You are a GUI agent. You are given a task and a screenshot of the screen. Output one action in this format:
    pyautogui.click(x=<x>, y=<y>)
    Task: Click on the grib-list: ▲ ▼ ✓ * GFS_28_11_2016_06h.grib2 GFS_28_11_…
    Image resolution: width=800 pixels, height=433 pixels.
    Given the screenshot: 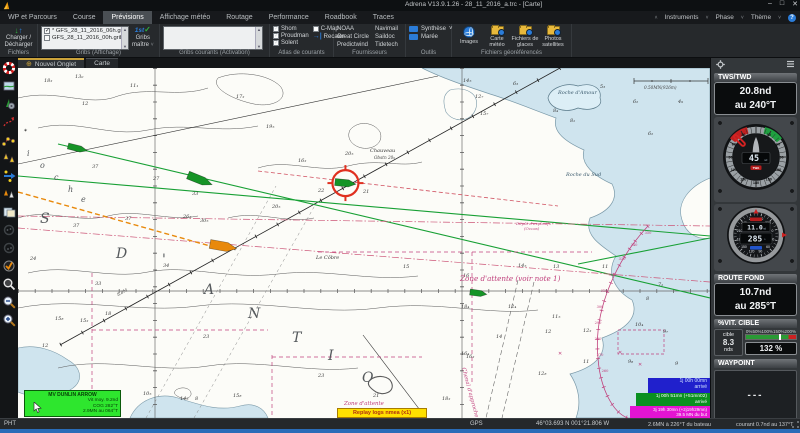 What is the action you would take?
    pyautogui.click(x=85, y=38)
    